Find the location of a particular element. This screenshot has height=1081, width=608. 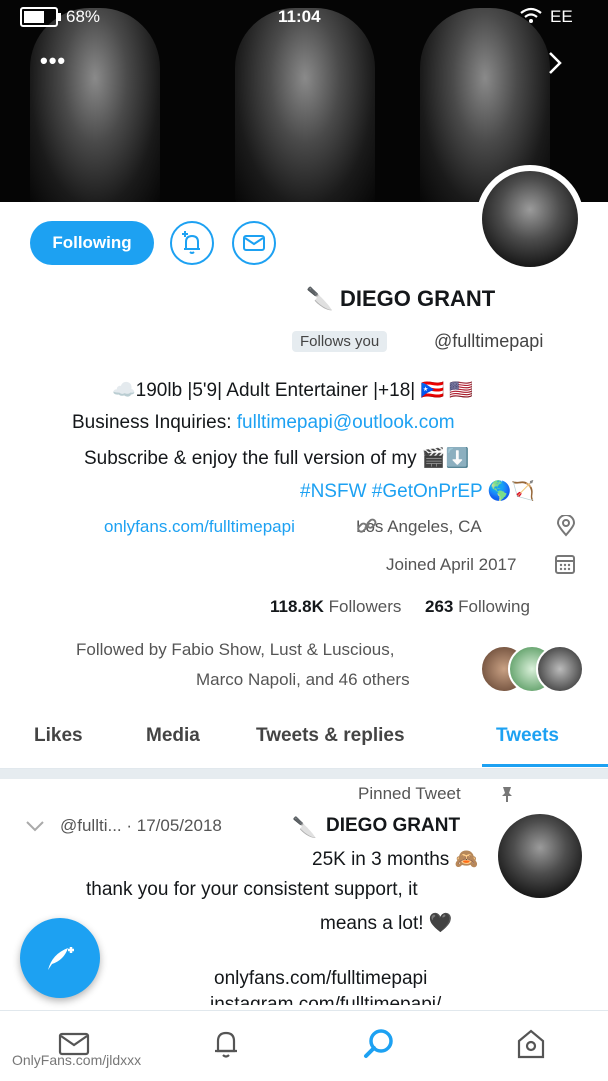

tweet-text: means a lot! 🖤 is located at coordinates (386, 923).